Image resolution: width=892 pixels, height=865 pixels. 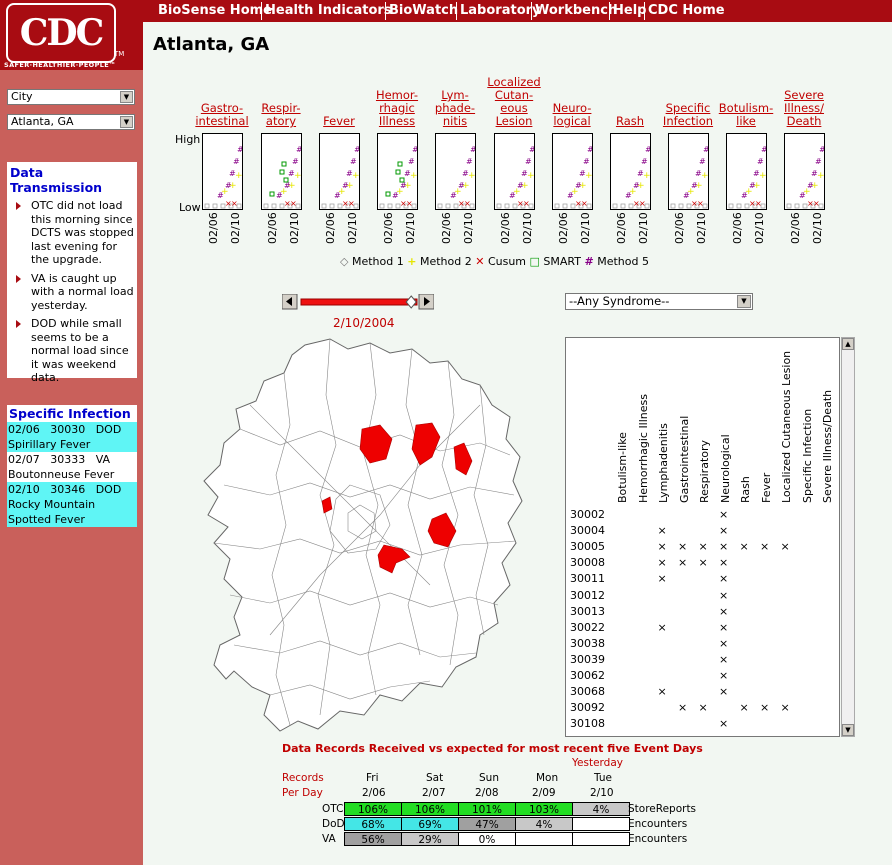 I want to click on grid-zip-code: 30068, so click(x=587, y=691).